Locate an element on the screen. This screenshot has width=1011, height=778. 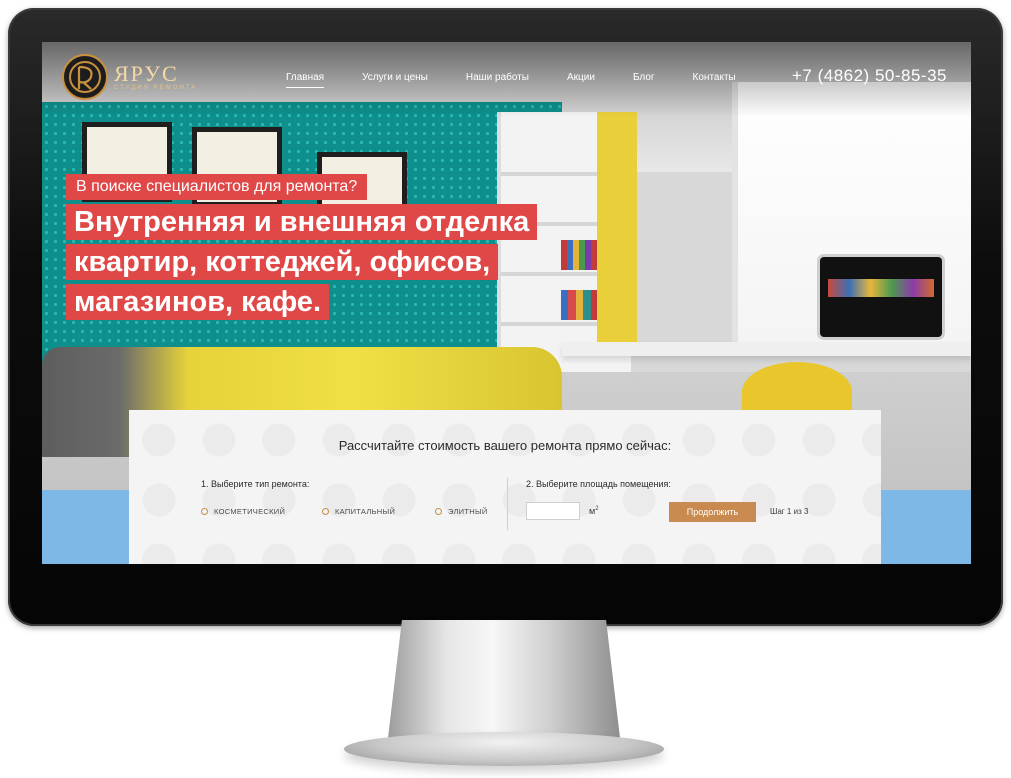
logo-name: ЯРУС is located at coordinates (146, 73).